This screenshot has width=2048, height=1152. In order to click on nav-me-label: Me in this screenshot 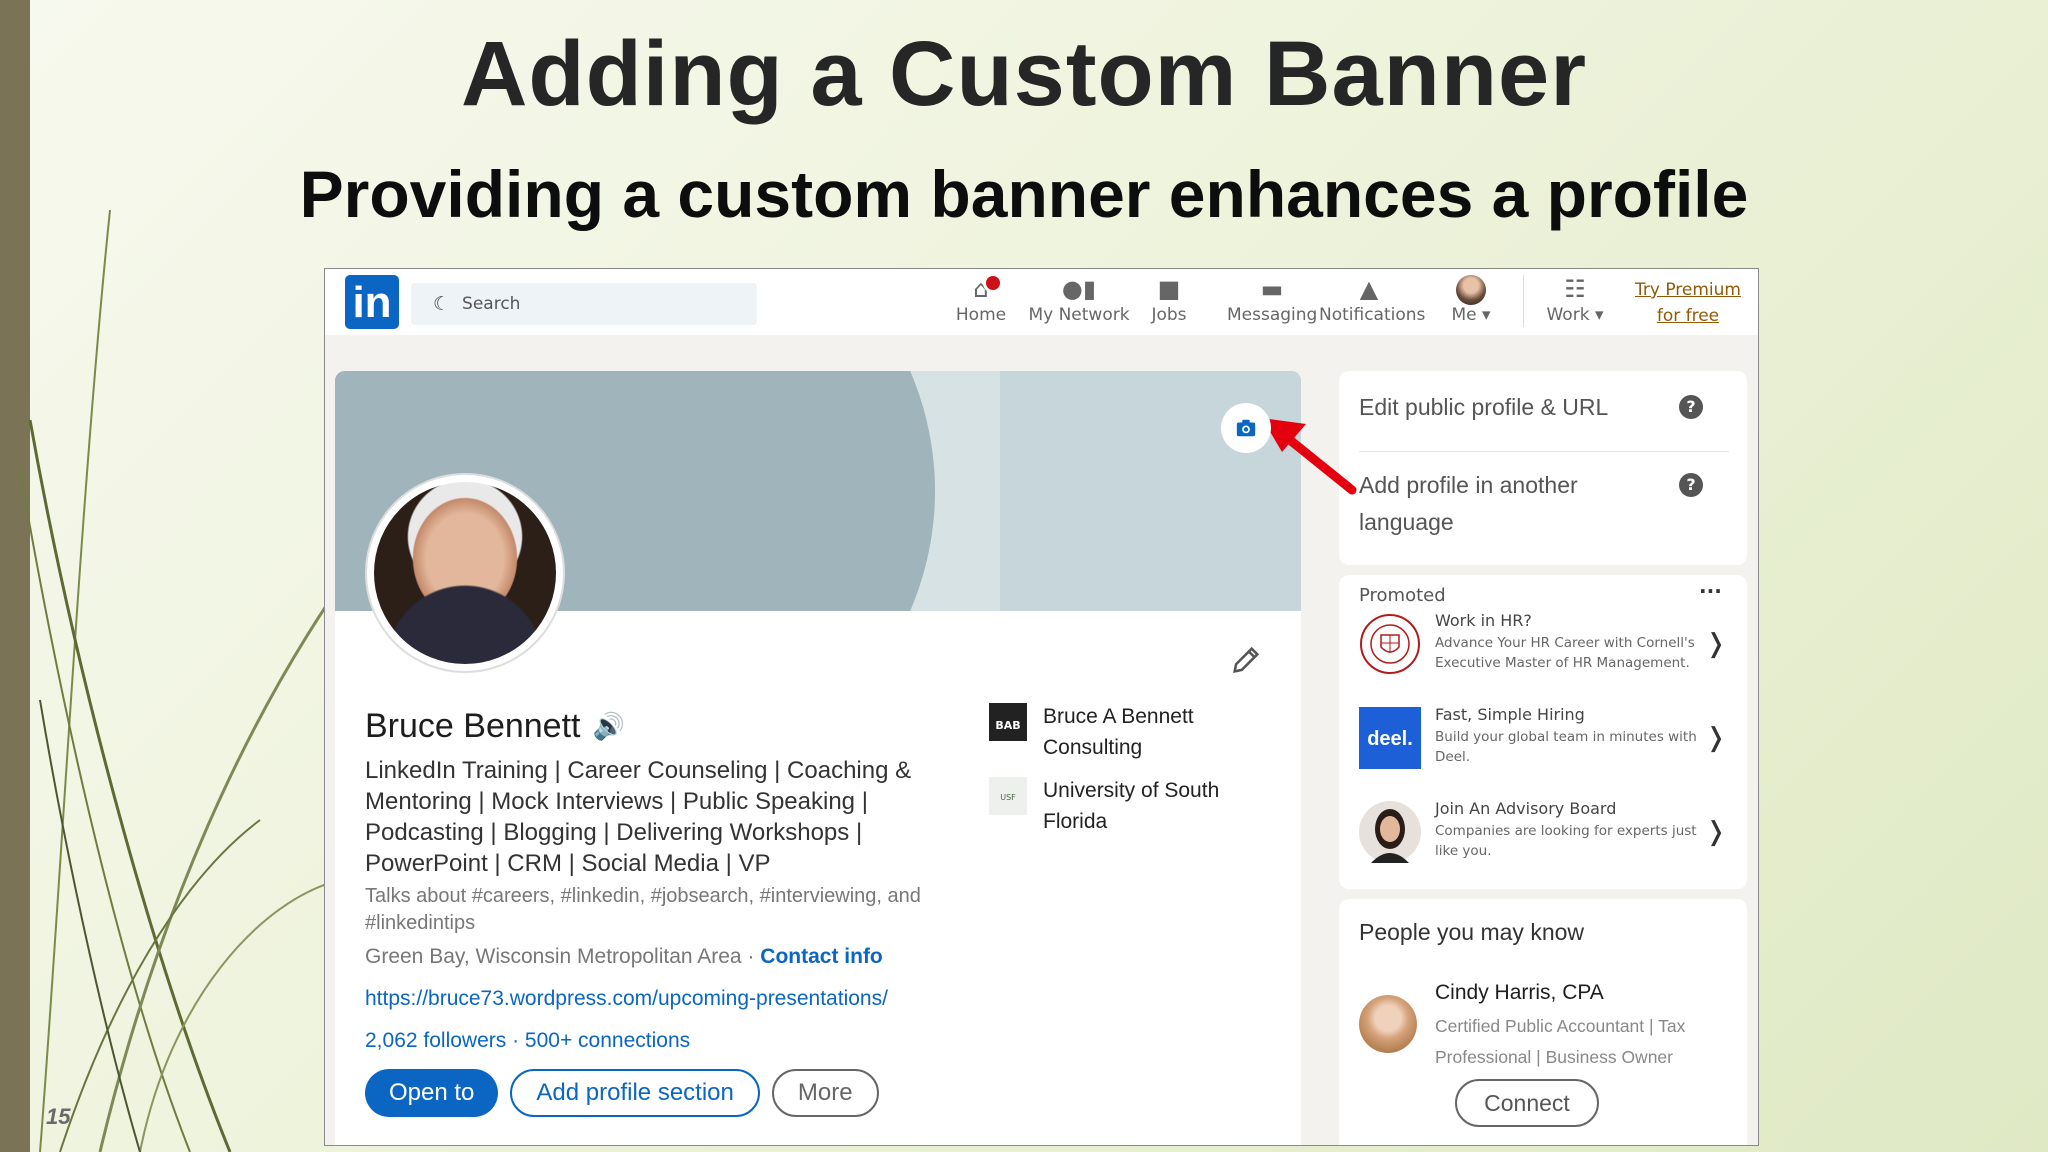, I will do `click(1464, 315)`.